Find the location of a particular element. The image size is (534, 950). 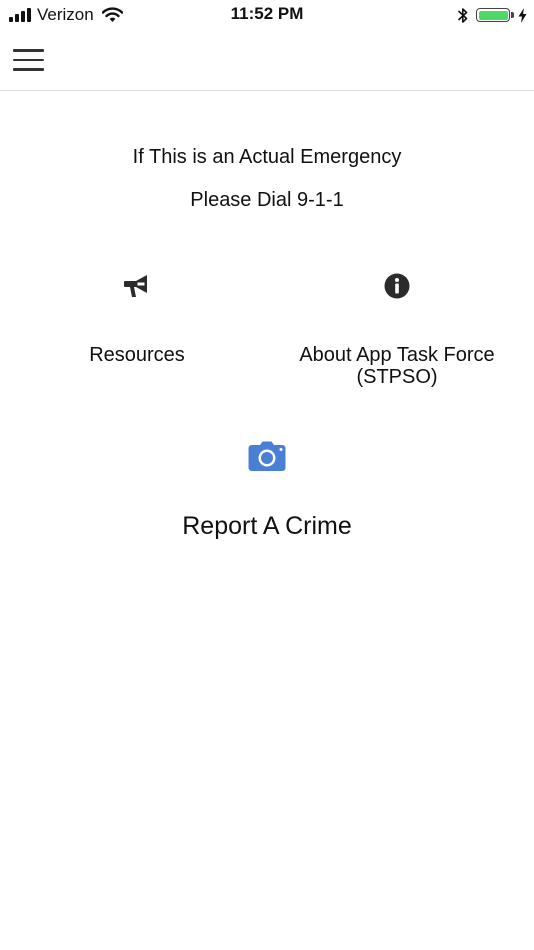

battery-icon is located at coordinates (495, 15).